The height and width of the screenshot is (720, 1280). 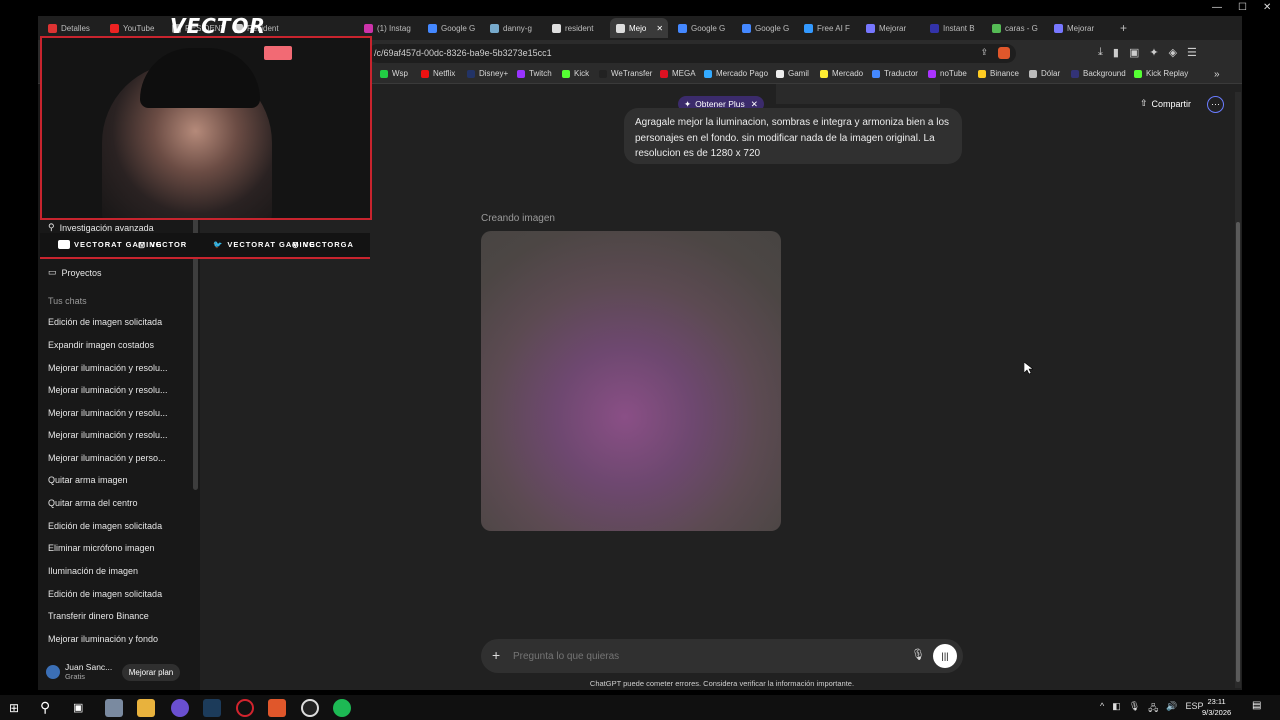 I want to click on bookmark-kick-replay: Kick Replay, so click(x=1161, y=73).